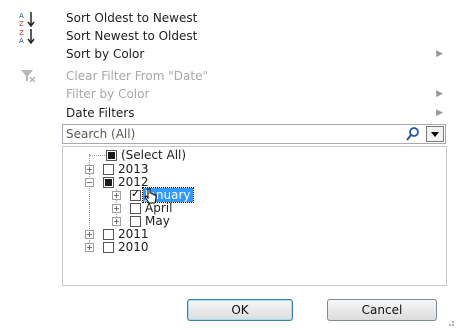 The image size is (457, 330). What do you see at coordinates (137, 76) in the screenshot?
I see `menu-item-label: Clear Filter From "Date"` at bounding box center [137, 76].